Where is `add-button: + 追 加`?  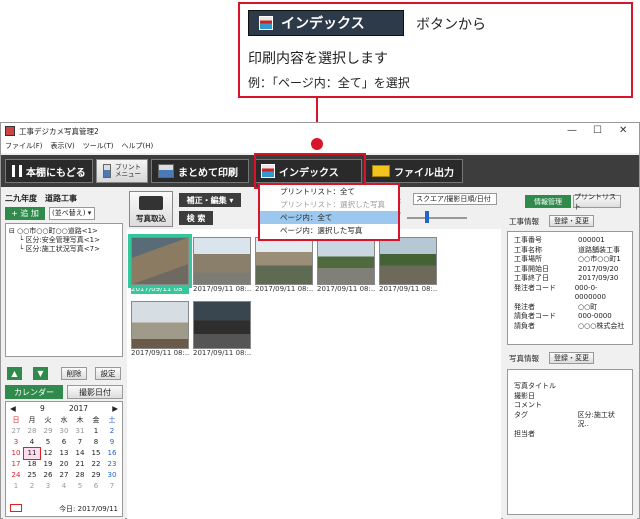
add-button: + 追 加 is located at coordinates (25, 213).